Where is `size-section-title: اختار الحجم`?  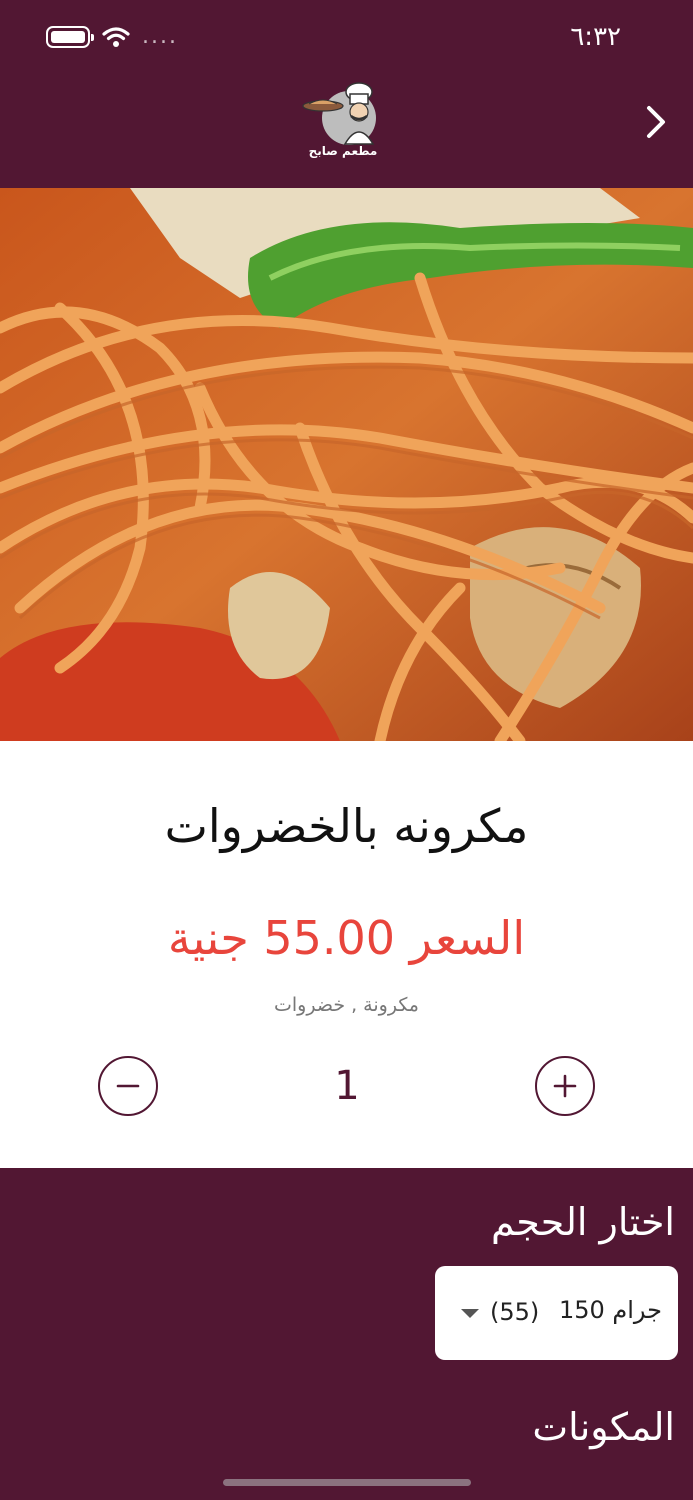 size-section-title: اختار الحجم is located at coordinates (582, 1222).